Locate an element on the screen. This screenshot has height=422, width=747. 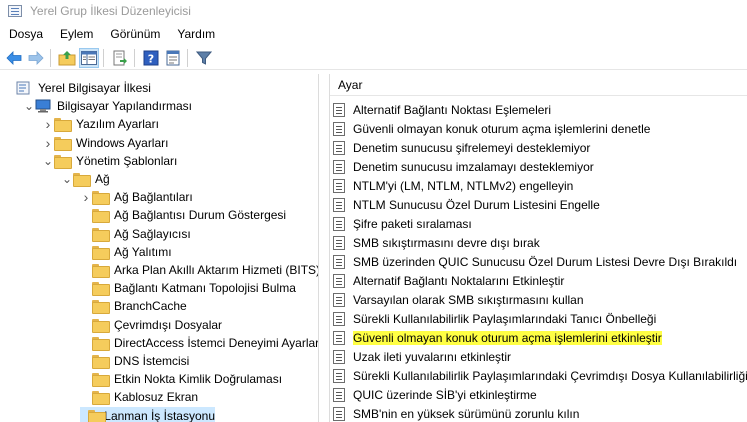
properties-icon is located at coordinates (173, 57).